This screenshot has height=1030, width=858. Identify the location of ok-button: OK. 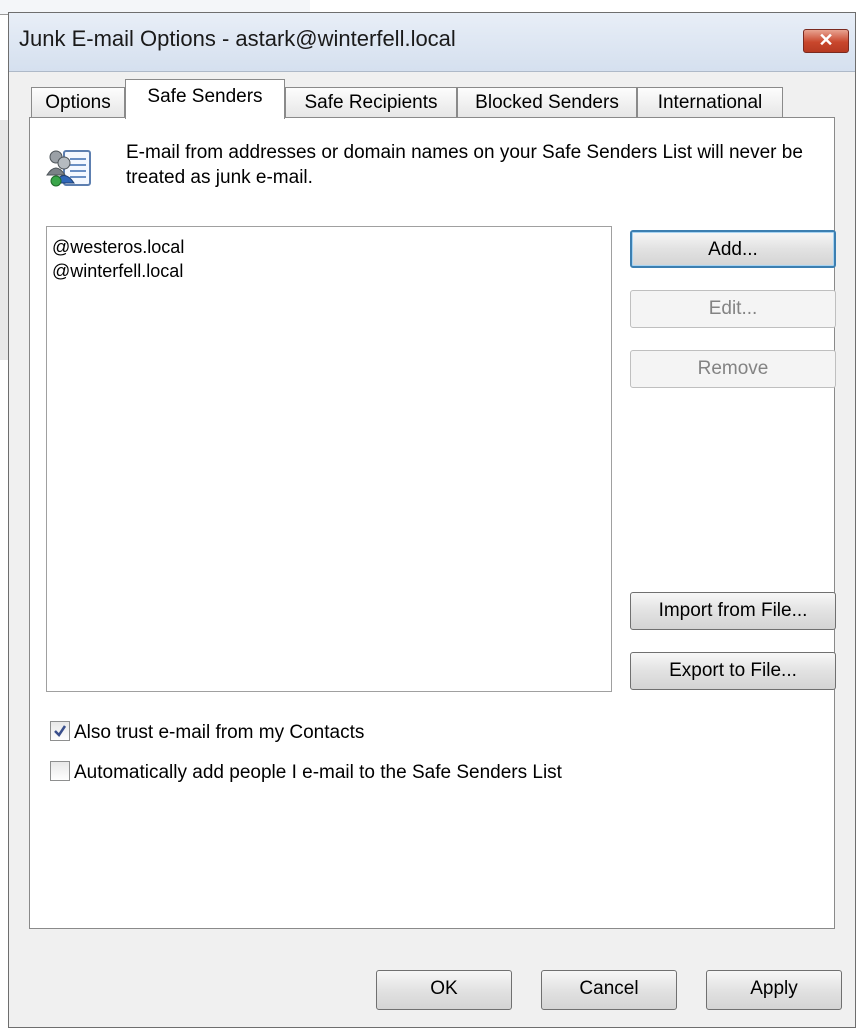
(444, 990).